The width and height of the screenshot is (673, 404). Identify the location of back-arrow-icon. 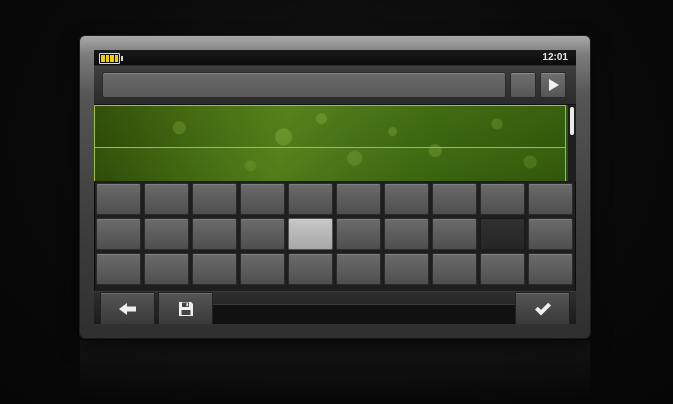
(127, 308).